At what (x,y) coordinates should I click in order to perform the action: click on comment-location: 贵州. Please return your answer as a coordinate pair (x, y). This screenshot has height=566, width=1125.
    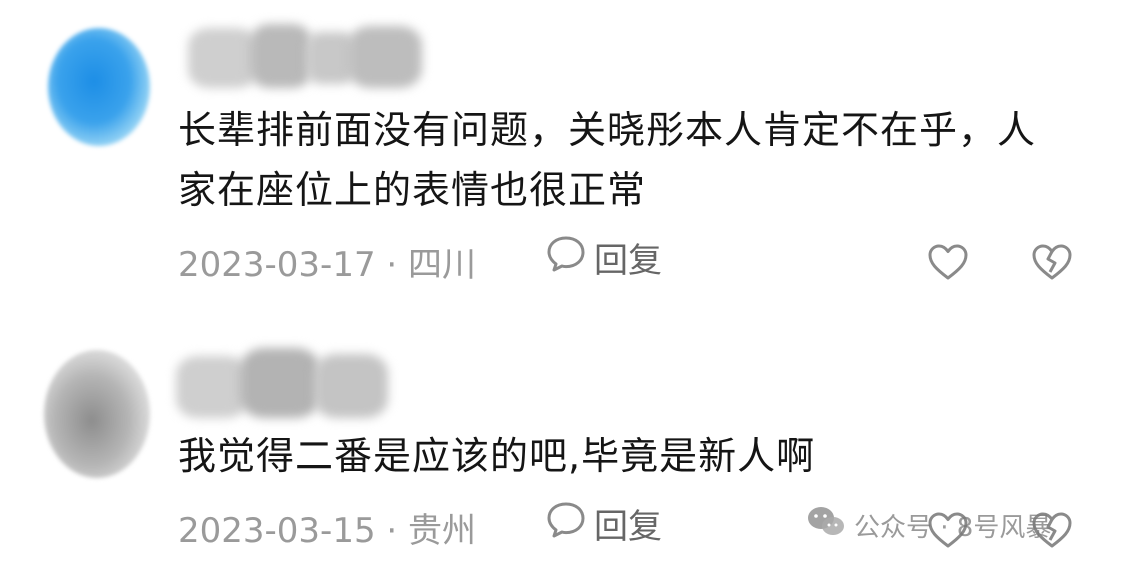
    Looking at the image, I should click on (442, 531).